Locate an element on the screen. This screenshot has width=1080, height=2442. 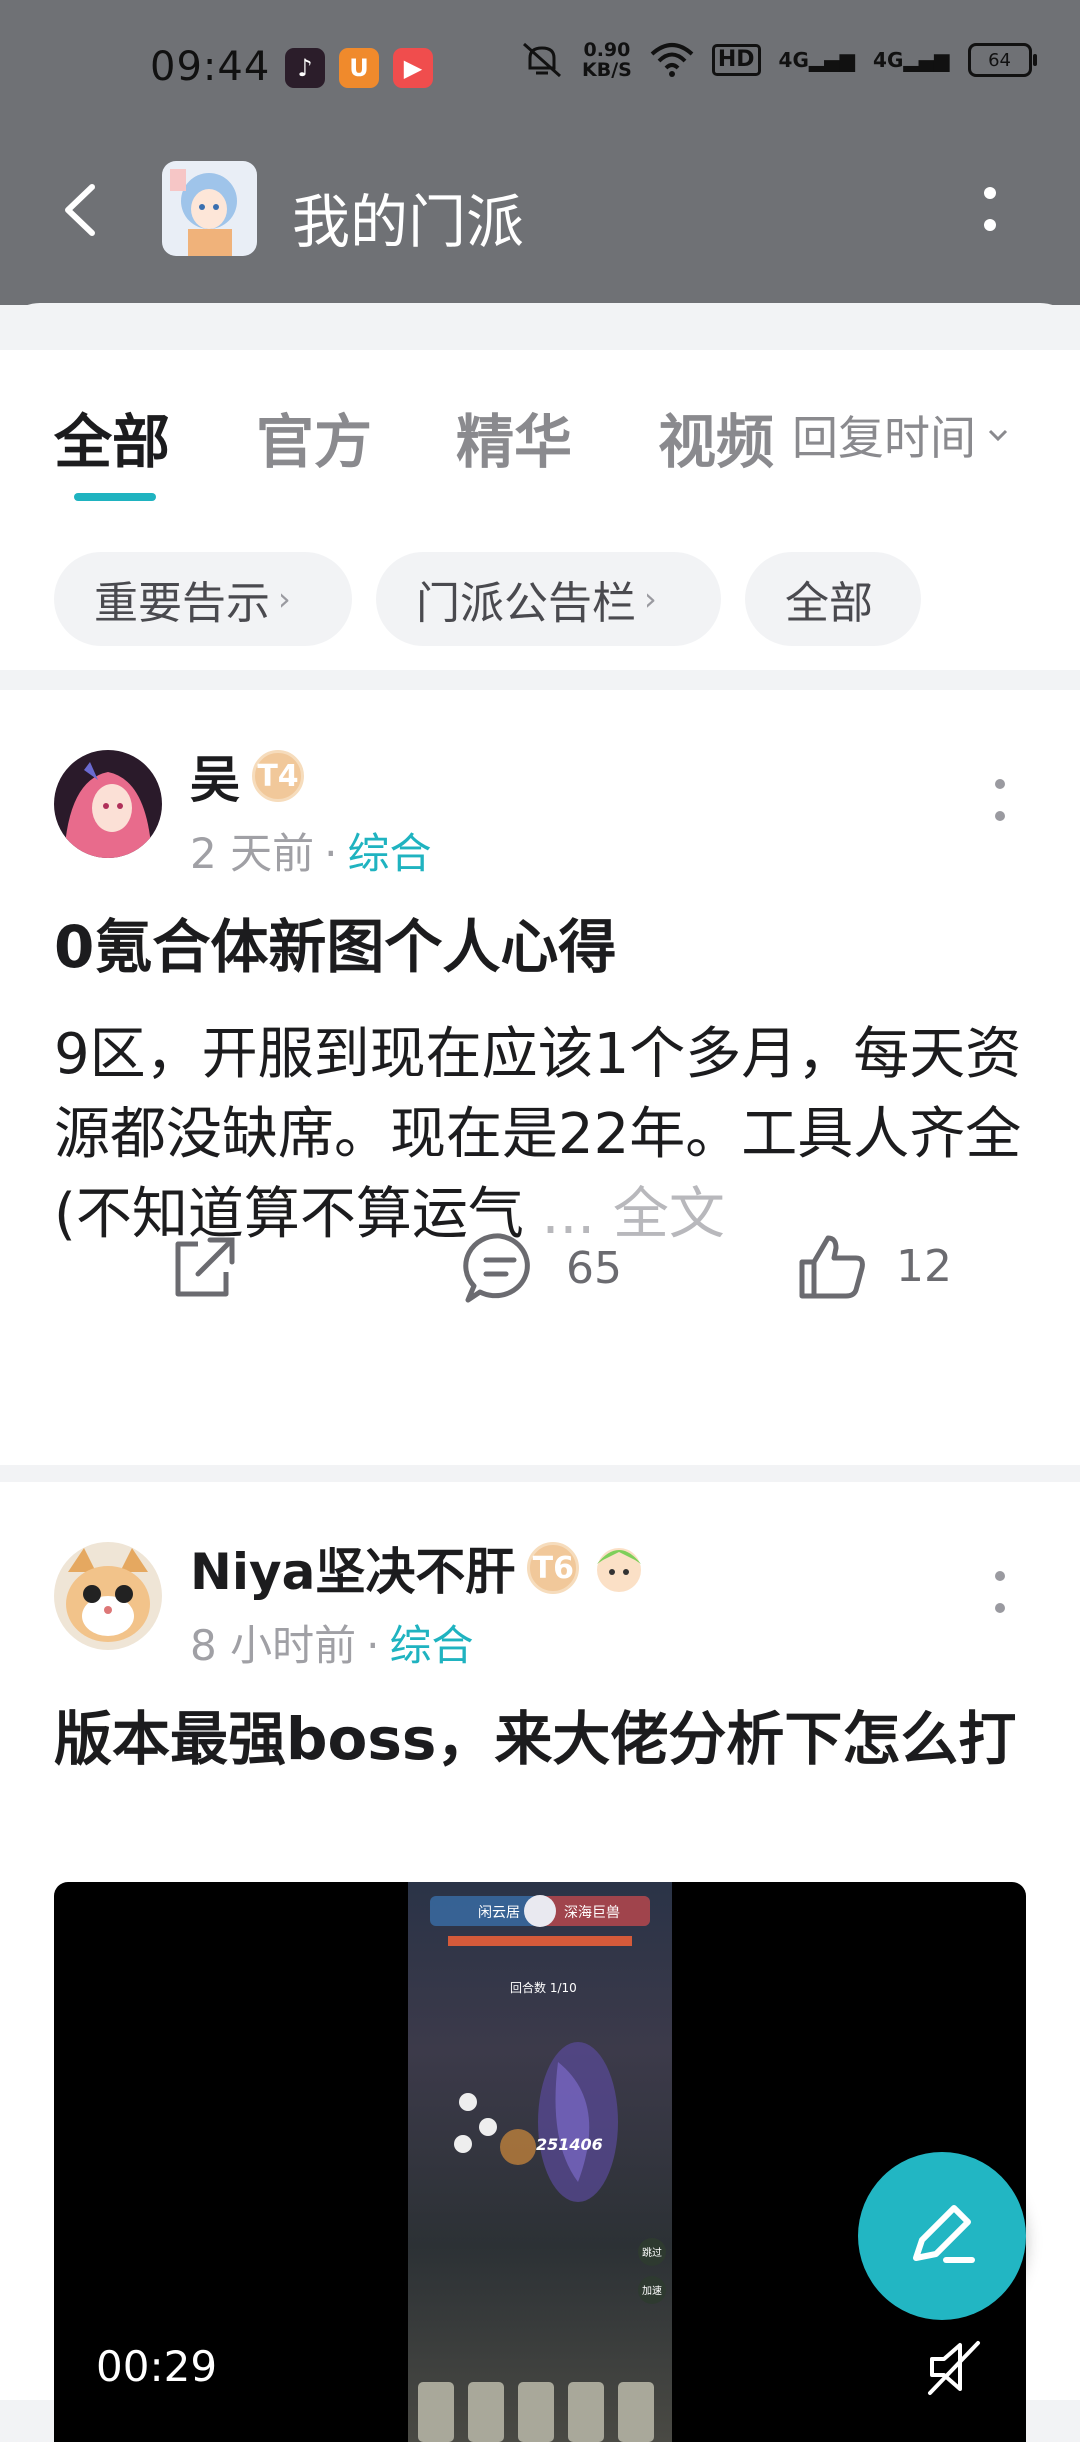
status-bar: 09:44 ♪ U ▶ 0.90 KB/S HD 4G▂▄▆ 4G▂▄▆ 64 is located at coordinates (540, 72).